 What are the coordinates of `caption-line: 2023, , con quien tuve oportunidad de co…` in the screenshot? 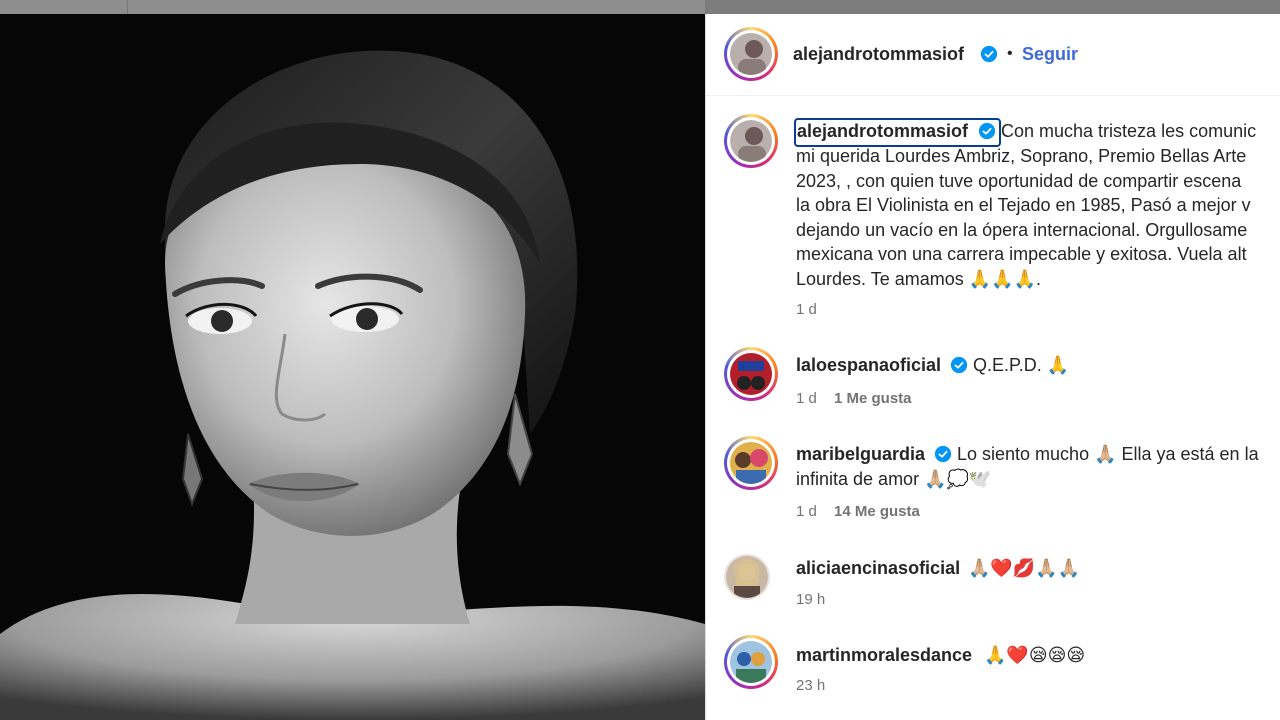 It's located at (1019, 181).